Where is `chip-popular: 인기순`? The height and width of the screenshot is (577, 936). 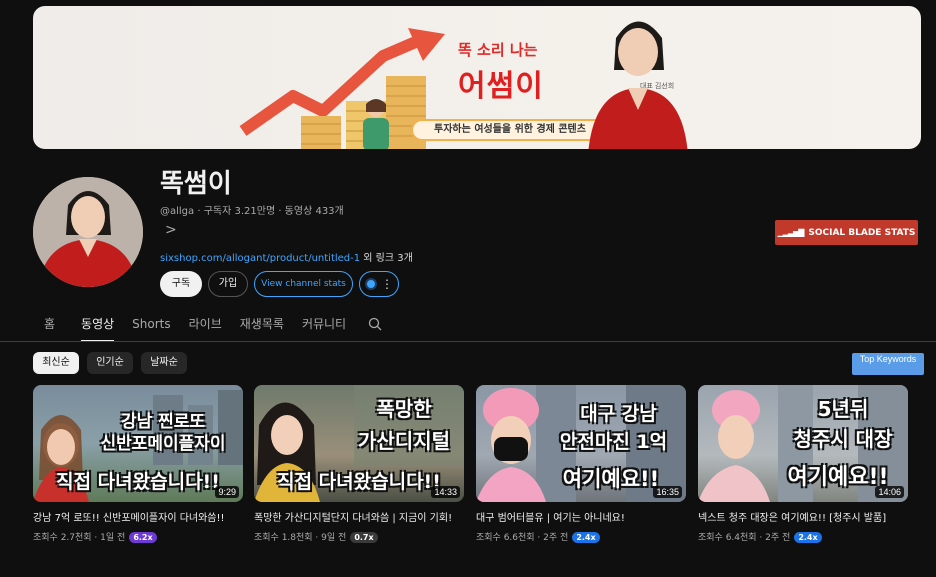 chip-popular: 인기순 is located at coordinates (110, 363).